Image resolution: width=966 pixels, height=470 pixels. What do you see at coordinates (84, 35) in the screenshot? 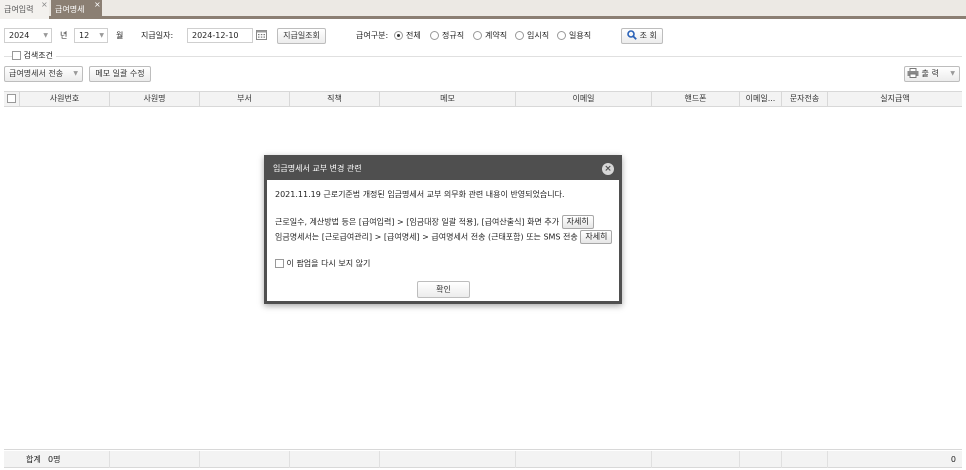
I see `month-value: 12` at bounding box center [84, 35].